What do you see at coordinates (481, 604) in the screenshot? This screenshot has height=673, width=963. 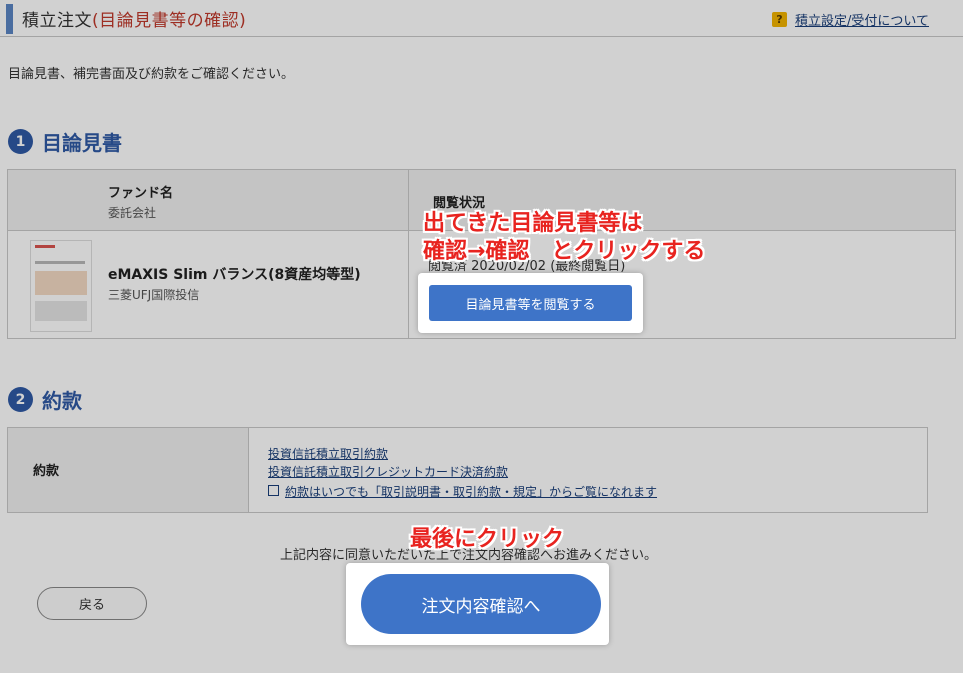 I see `confirm-order-button: 注文内容確認へ` at bounding box center [481, 604].